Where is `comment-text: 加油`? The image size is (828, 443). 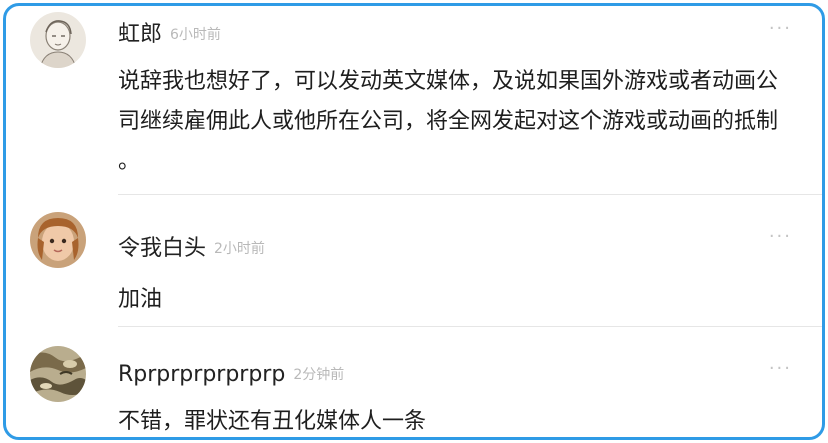
comment-text: 加油 is located at coordinates (140, 299).